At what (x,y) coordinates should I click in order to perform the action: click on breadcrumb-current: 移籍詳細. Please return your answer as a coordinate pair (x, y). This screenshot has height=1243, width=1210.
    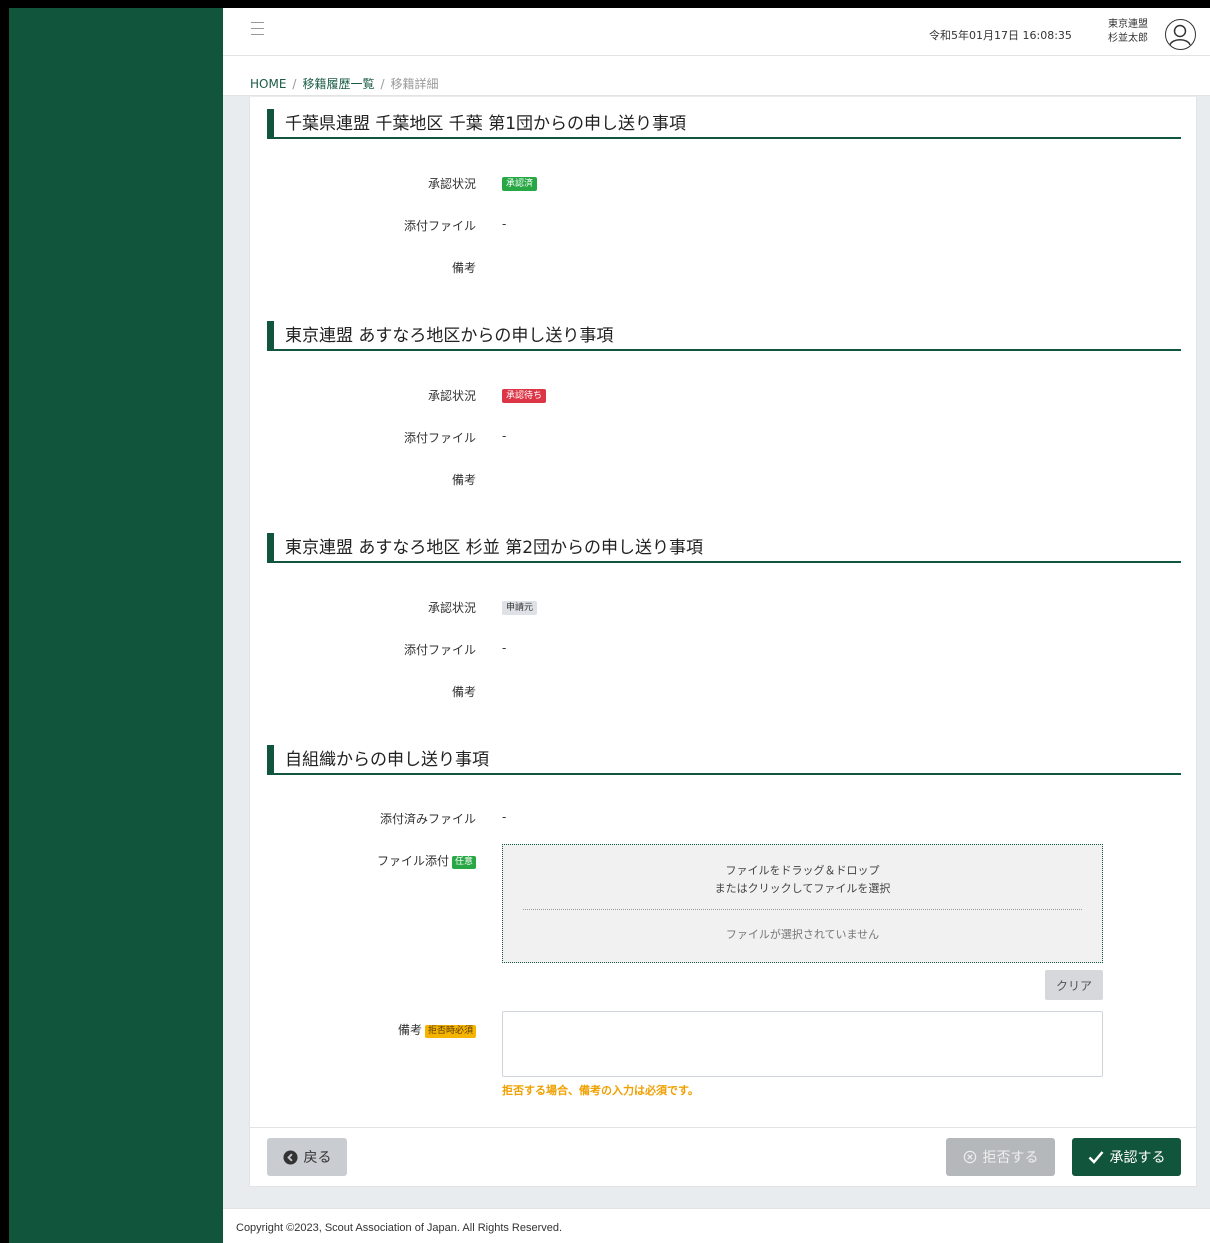
    Looking at the image, I should click on (414, 84).